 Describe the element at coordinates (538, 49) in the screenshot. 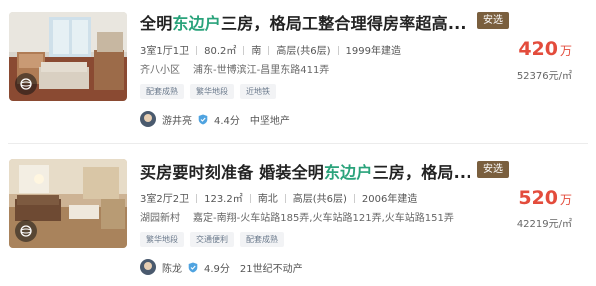

I see `price-value: 420` at that location.